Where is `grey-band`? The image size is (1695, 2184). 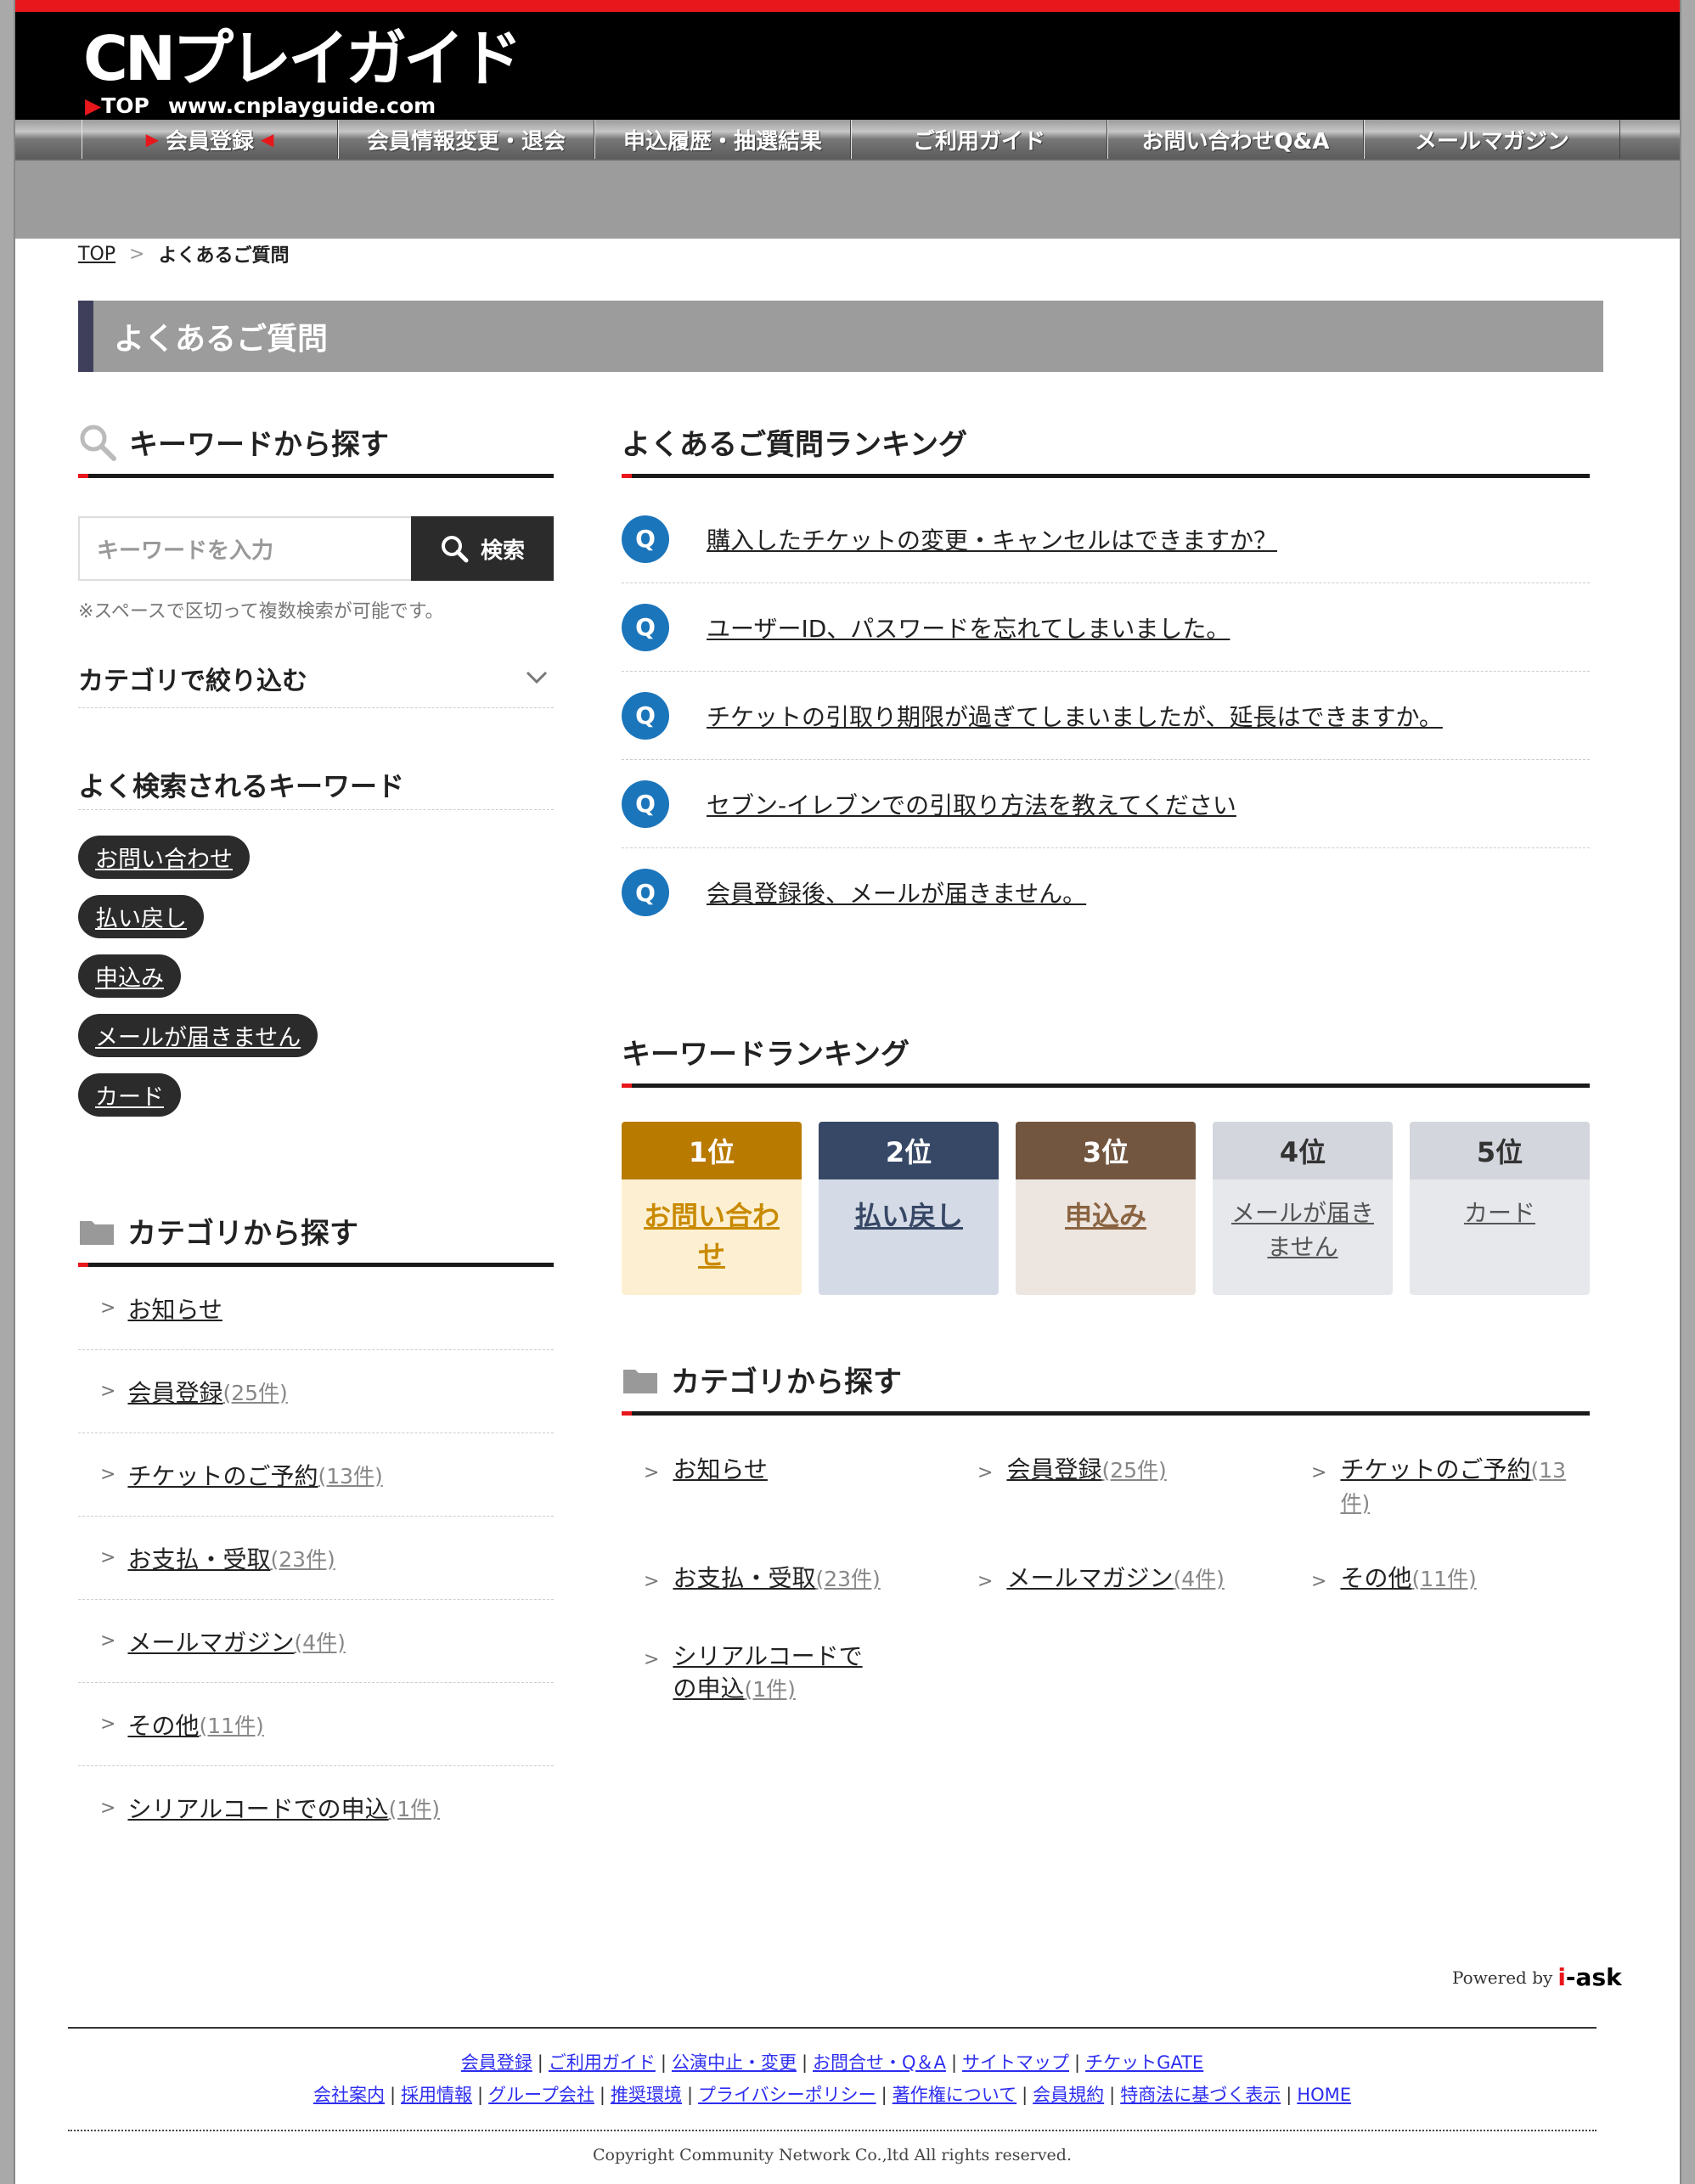 grey-band is located at coordinates (847, 199).